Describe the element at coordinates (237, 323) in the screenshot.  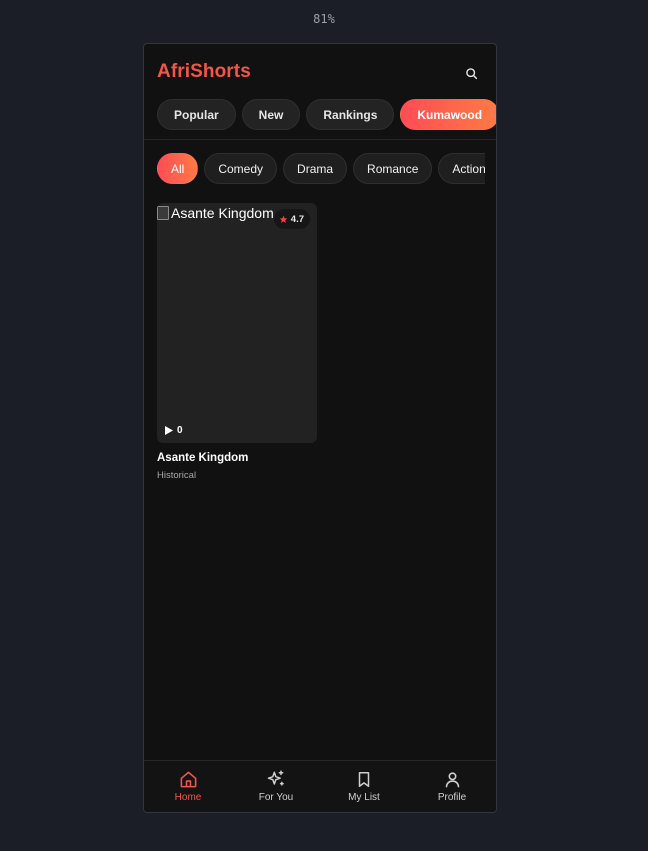
I see `show-poster: Asante Kingdom 4.7 0` at that location.